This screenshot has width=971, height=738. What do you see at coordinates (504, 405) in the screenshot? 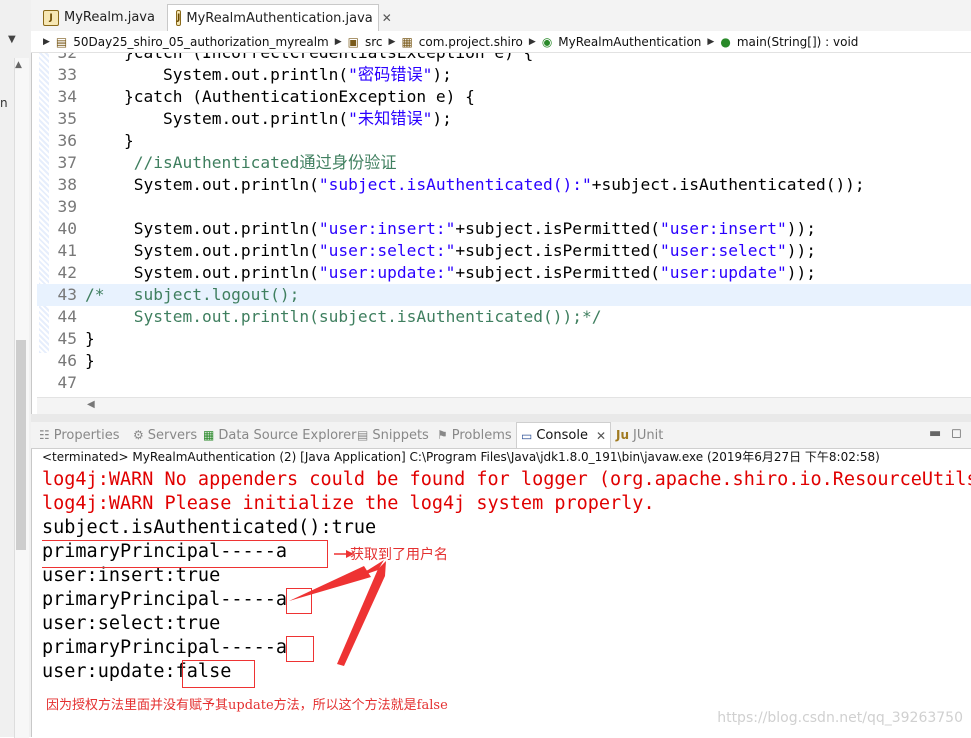
I see `editor-horizontal-scrollbar: ◀` at bounding box center [504, 405].